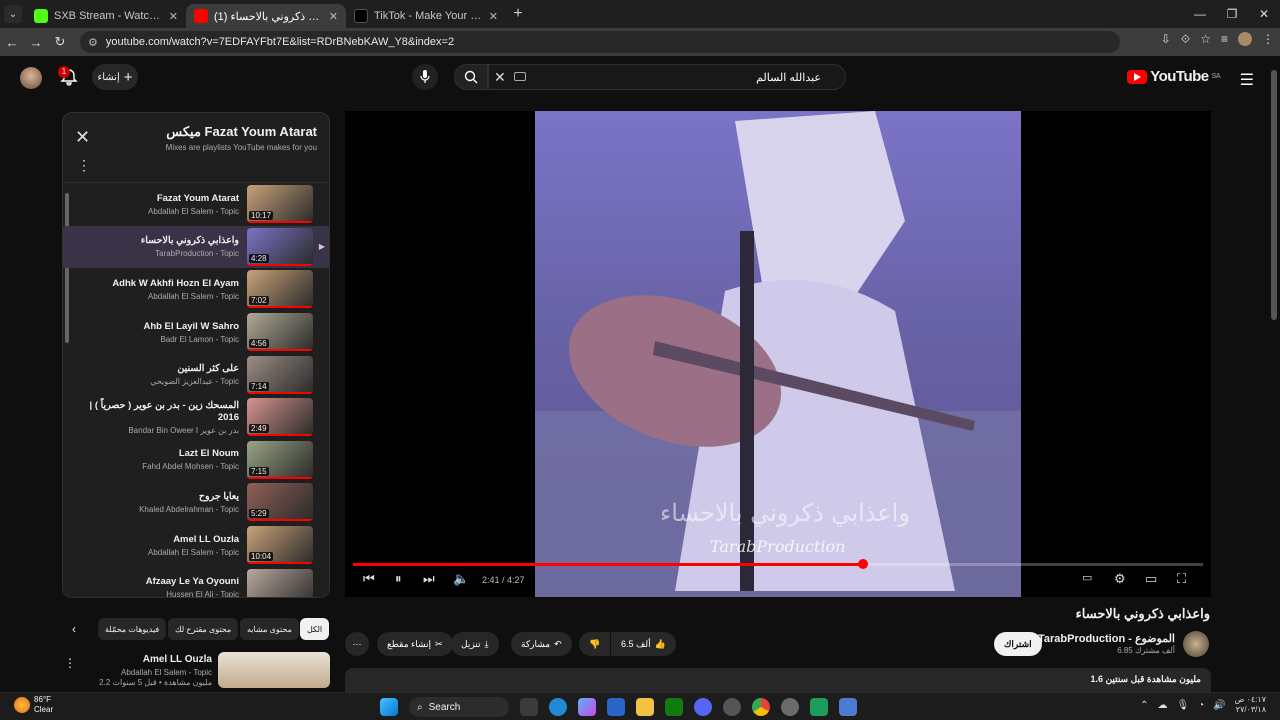 Image resolution: width=1280 pixels, height=720 pixels. I want to click on copilot-icon, so click(587, 707).